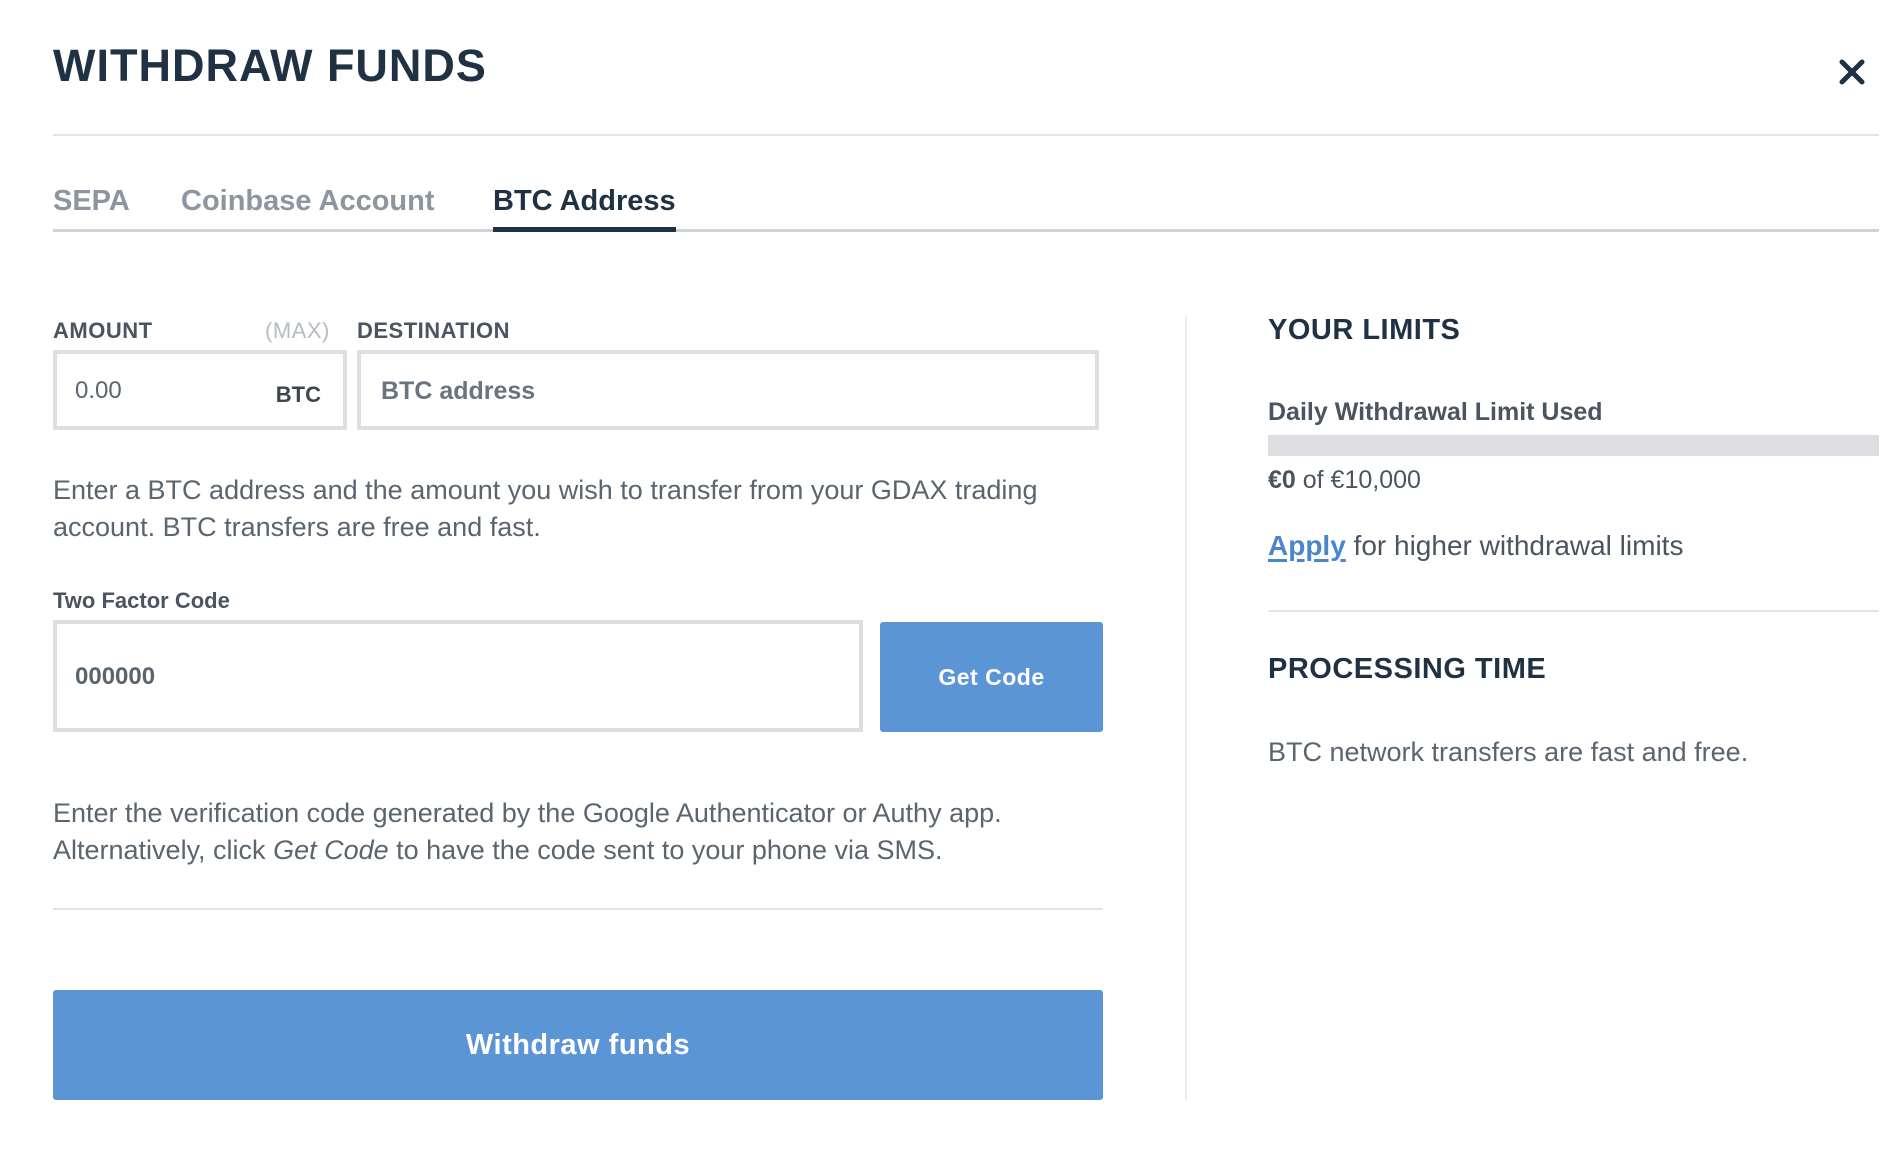 This screenshot has height=1154, width=1902. Describe the element at coordinates (1307, 545) in the screenshot. I see `apply-link: Apply` at that location.